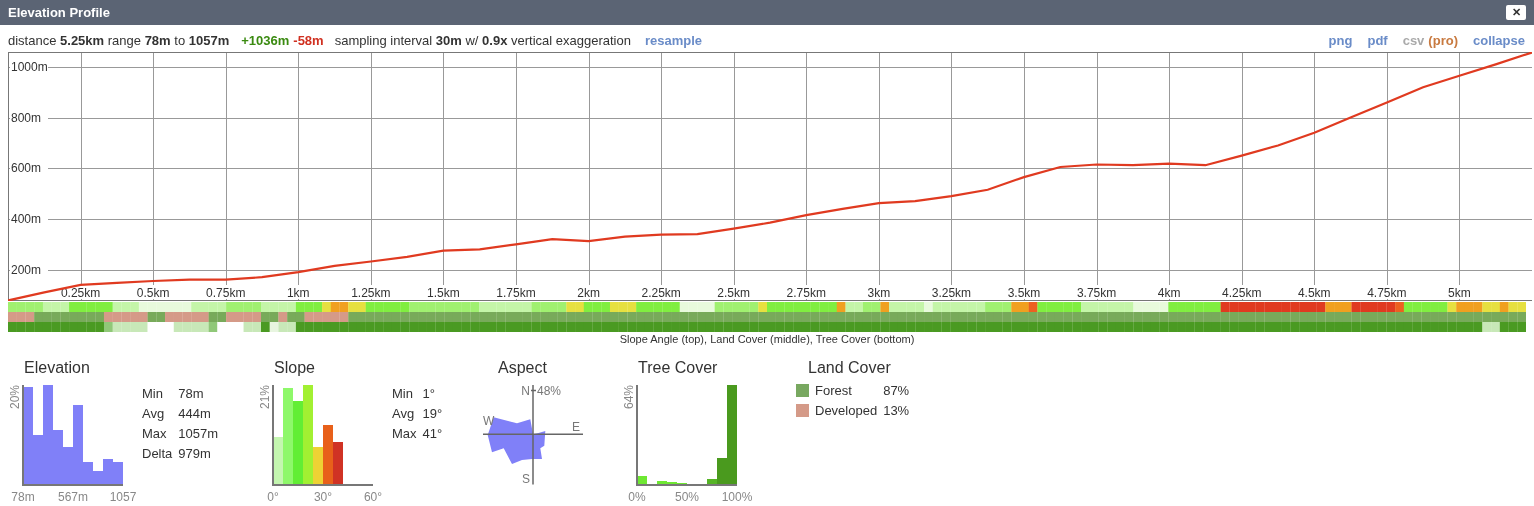 The height and width of the screenshot is (506, 1534). What do you see at coordinates (1516, 12) in the screenshot?
I see `close-button: ✕` at bounding box center [1516, 12].